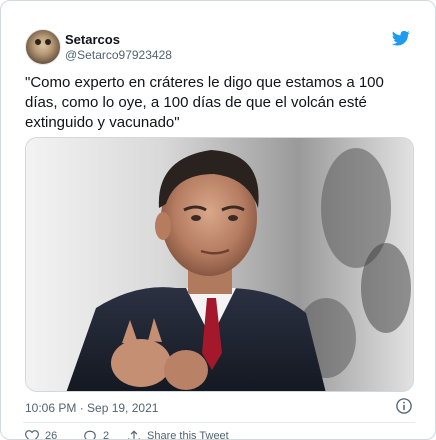 This screenshot has height=440, width=436. I want to click on reply-count: 2, so click(106, 435).